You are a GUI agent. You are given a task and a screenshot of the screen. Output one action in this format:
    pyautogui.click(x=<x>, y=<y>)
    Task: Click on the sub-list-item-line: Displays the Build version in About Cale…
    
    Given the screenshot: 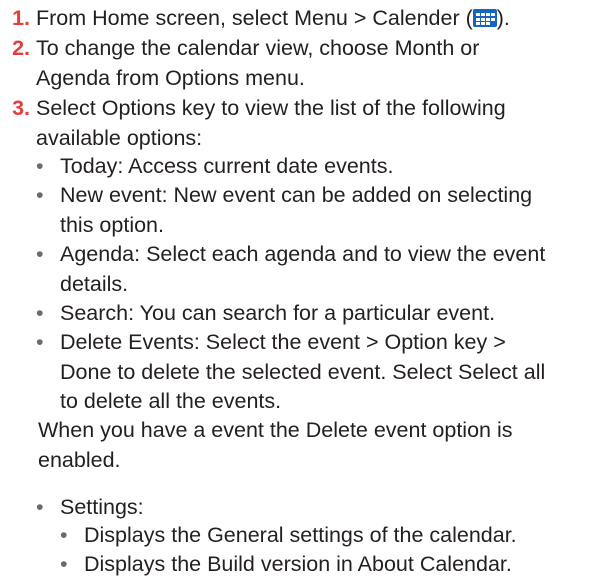 What is the action you would take?
    pyautogui.click(x=298, y=564)
    